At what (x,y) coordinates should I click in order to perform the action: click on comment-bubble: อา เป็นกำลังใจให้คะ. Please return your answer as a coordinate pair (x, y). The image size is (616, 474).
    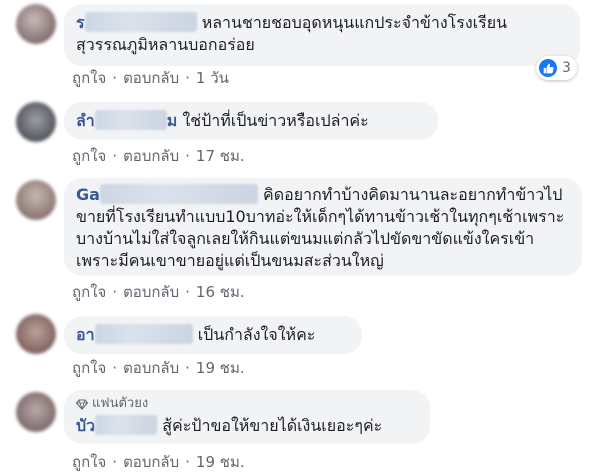
    Looking at the image, I should click on (213, 335).